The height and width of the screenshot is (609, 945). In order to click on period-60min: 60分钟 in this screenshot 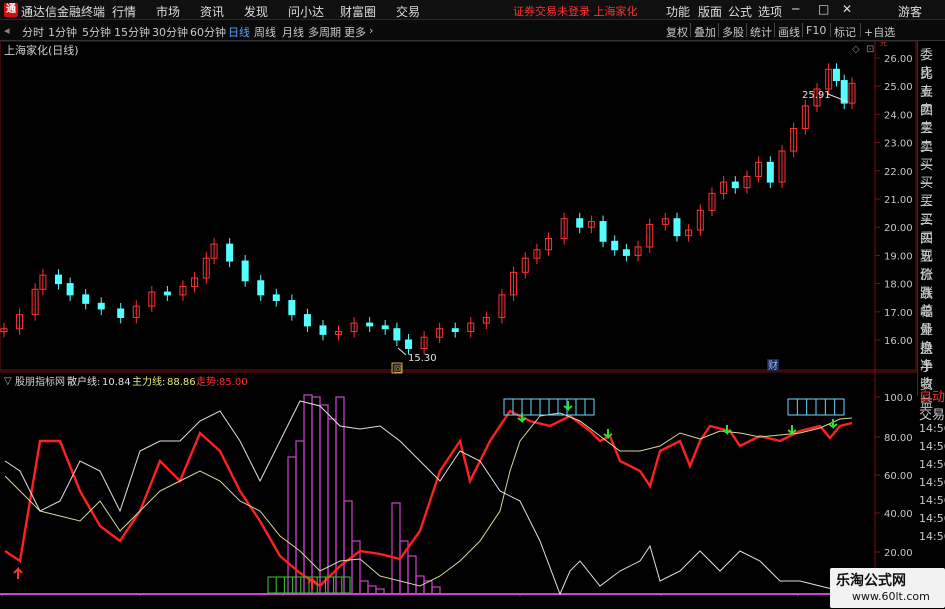, I will do `click(208, 32)`.